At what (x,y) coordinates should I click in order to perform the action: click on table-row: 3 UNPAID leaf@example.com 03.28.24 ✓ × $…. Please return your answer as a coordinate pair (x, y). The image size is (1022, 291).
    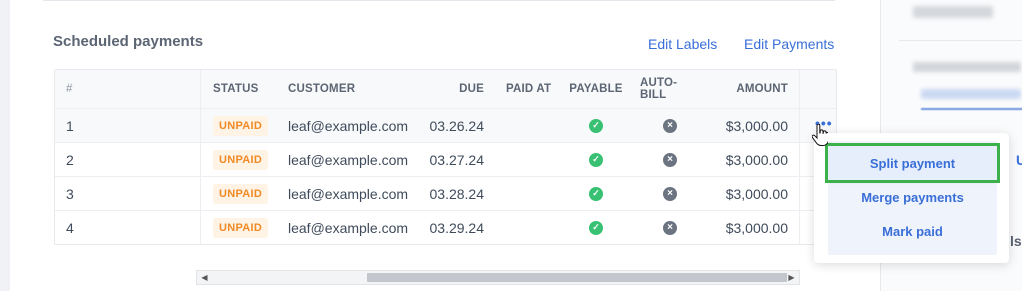
    Looking at the image, I should click on (445, 193).